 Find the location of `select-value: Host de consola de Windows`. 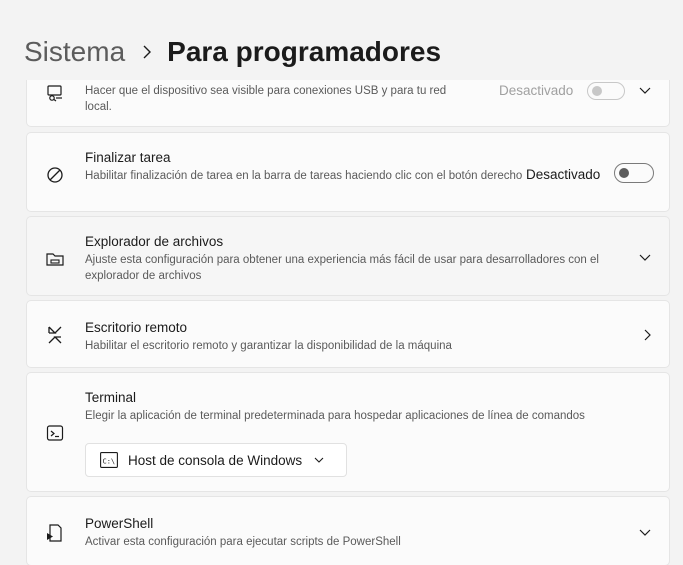

select-value: Host de consola de Windows is located at coordinates (215, 460).